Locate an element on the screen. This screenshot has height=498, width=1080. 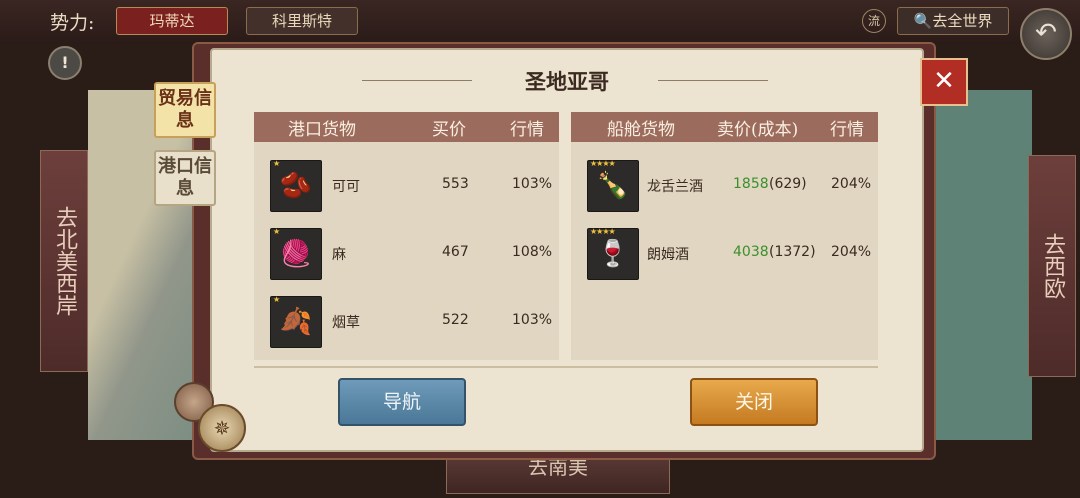
table-row: ★ 🧶 麻 467 108% is located at coordinates (406, 252).